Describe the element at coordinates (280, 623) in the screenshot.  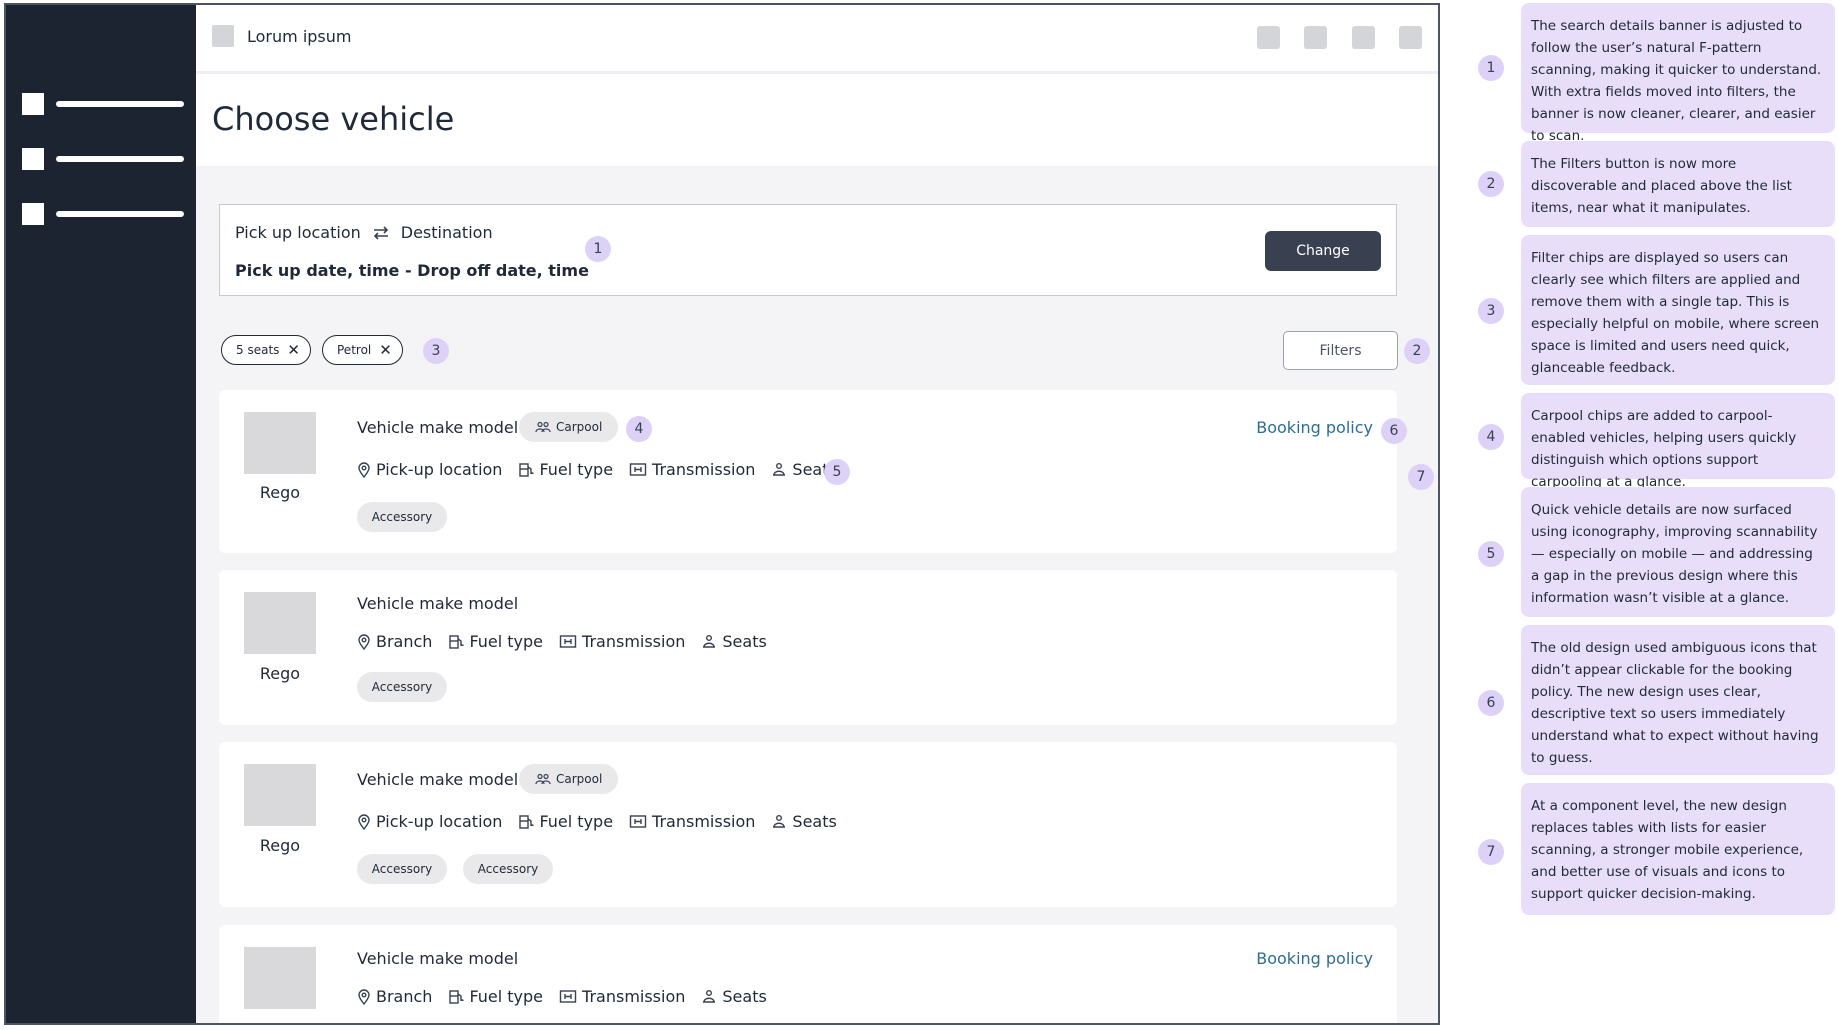
I see `vehicle-image` at that location.